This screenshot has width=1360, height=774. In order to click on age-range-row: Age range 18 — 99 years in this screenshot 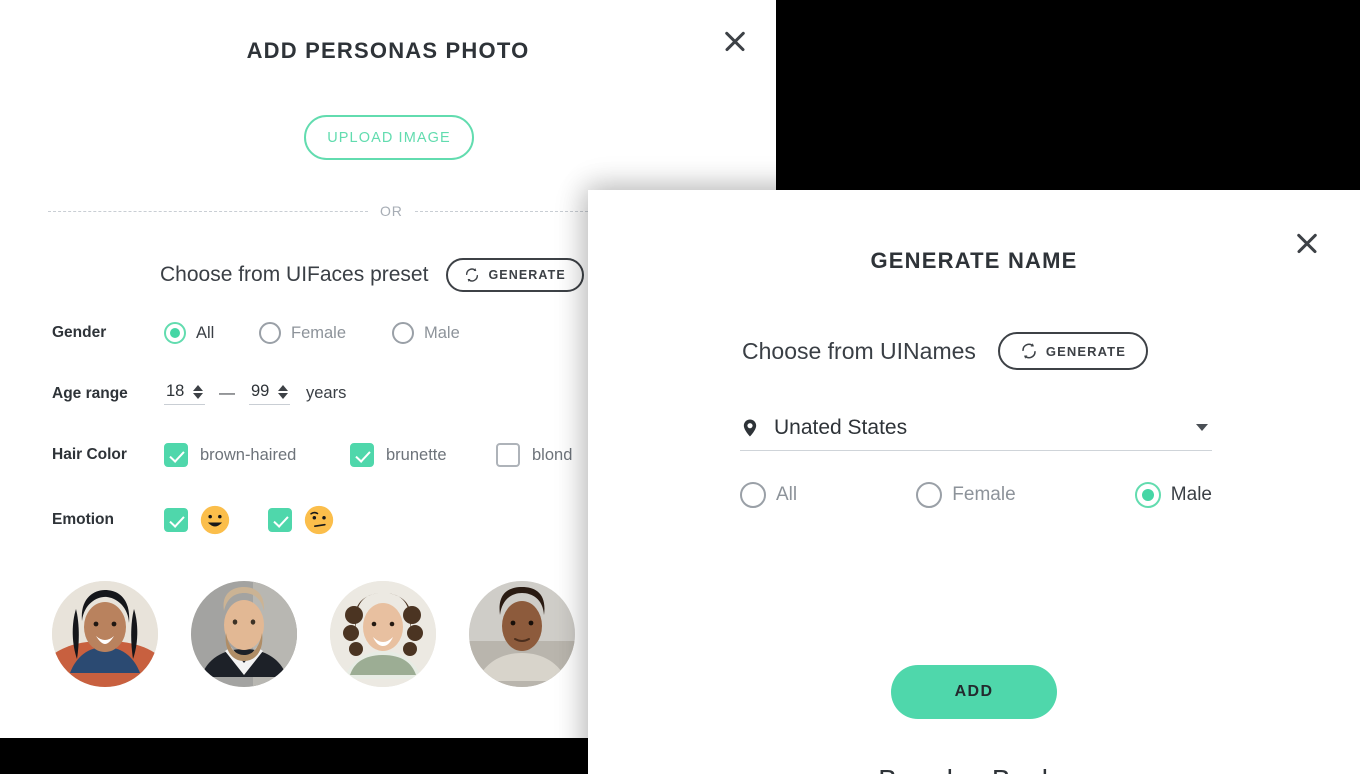, I will do `click(199, 393)`.